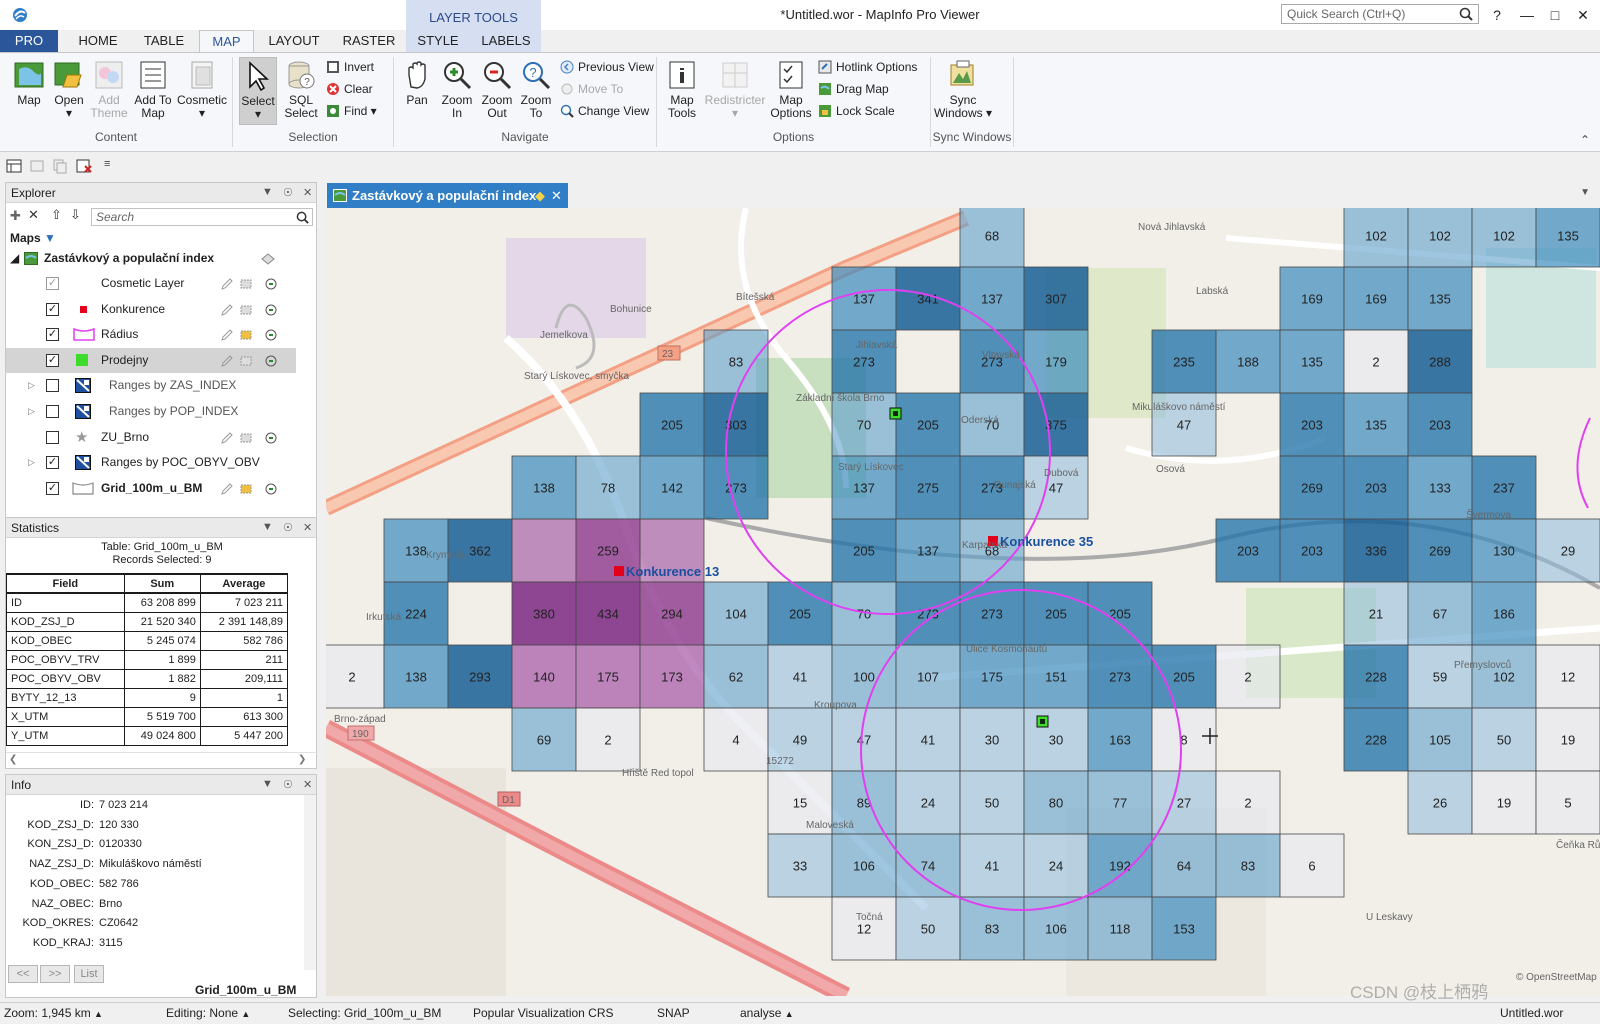  What do you see at coordinates (351, 111) in the screenshot?
I see `find-button: Find ▾` at bounding box center [351, 111].